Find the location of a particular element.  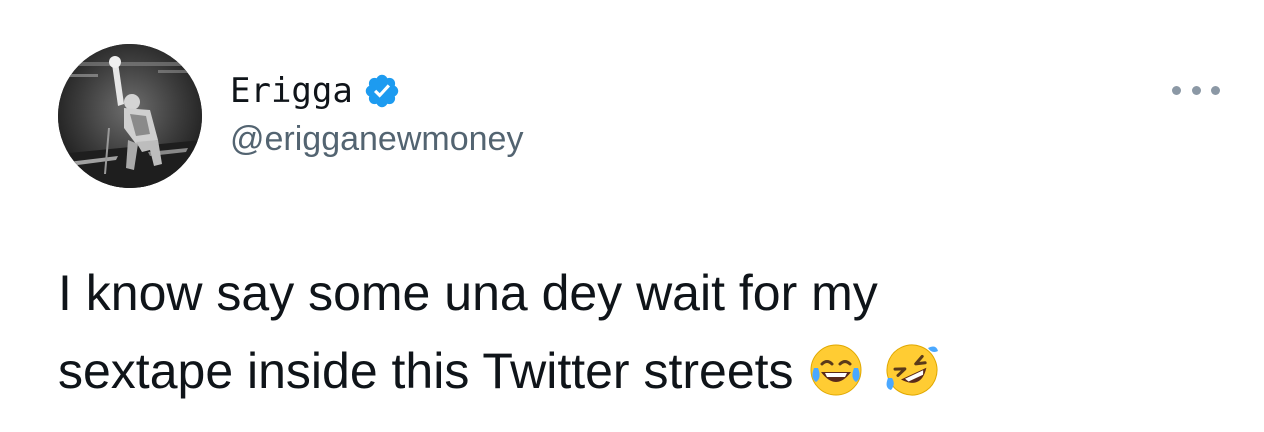

more-options-icon is located at coordinates (1196, 90).